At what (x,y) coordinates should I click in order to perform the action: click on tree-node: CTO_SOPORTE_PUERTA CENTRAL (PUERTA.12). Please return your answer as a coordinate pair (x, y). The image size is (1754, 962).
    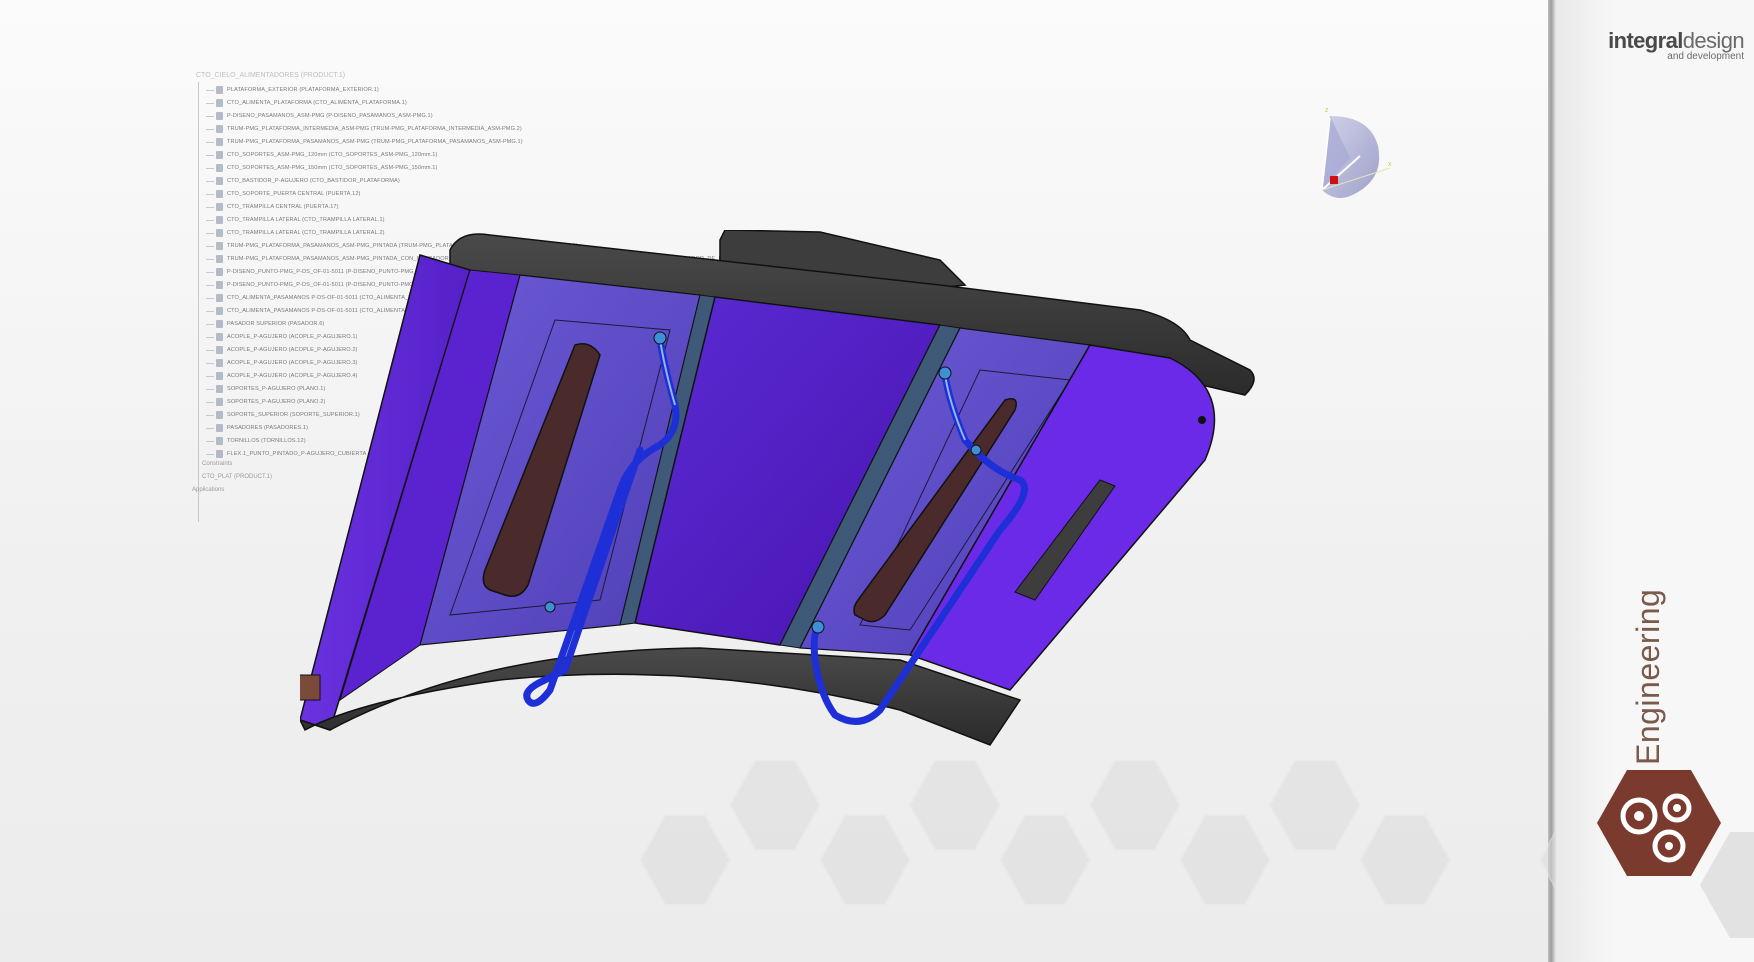
    Looking at the image, I should click on (283, 194).